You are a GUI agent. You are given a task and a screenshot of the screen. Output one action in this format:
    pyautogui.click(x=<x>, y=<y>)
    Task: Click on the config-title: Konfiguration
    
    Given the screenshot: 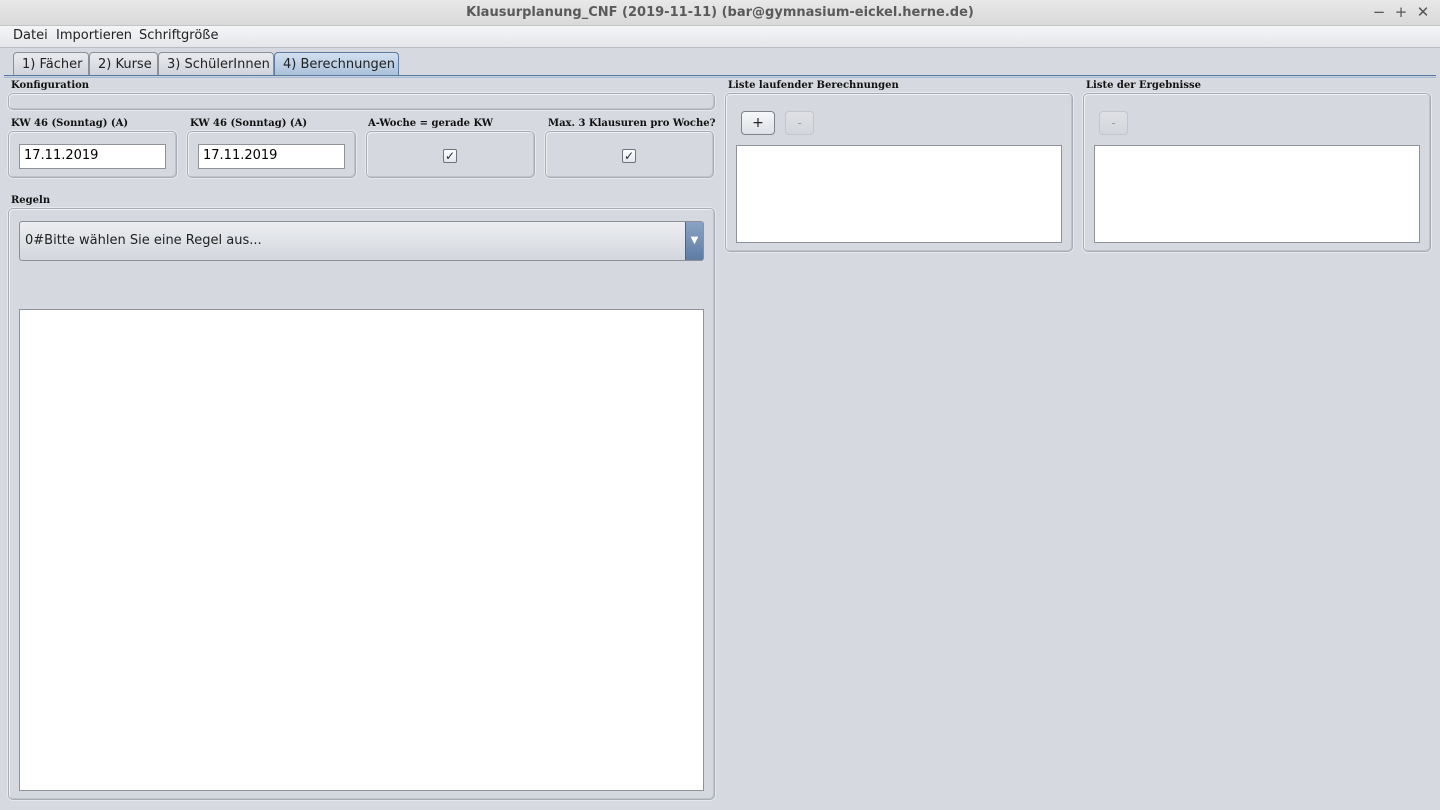 What is the action you would take?
    pyautogui.click(x=50, y=85)
    